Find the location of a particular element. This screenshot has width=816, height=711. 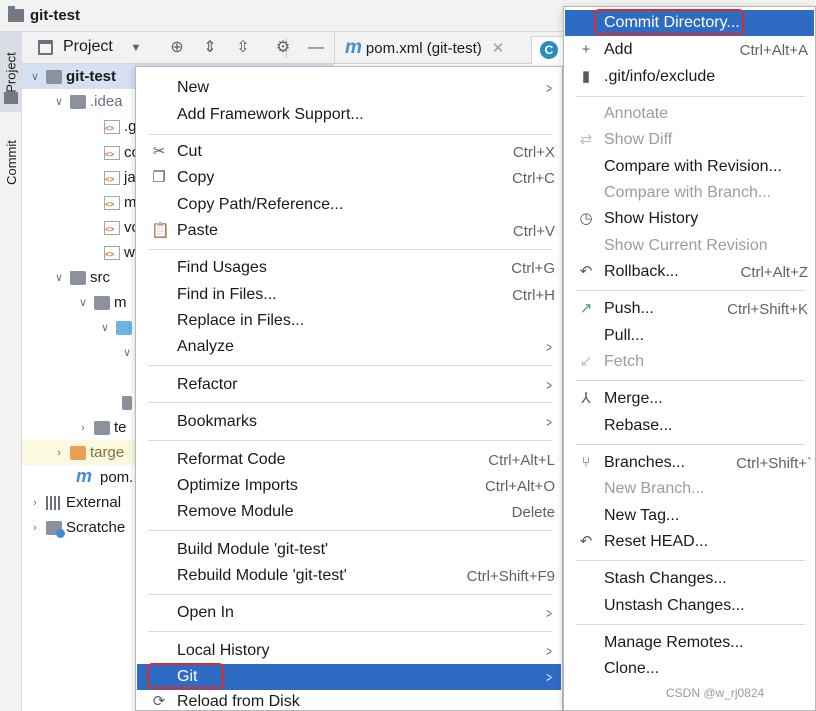

editor-tab-label: pom.xml (git-test) is located at coordinates (423, 48).